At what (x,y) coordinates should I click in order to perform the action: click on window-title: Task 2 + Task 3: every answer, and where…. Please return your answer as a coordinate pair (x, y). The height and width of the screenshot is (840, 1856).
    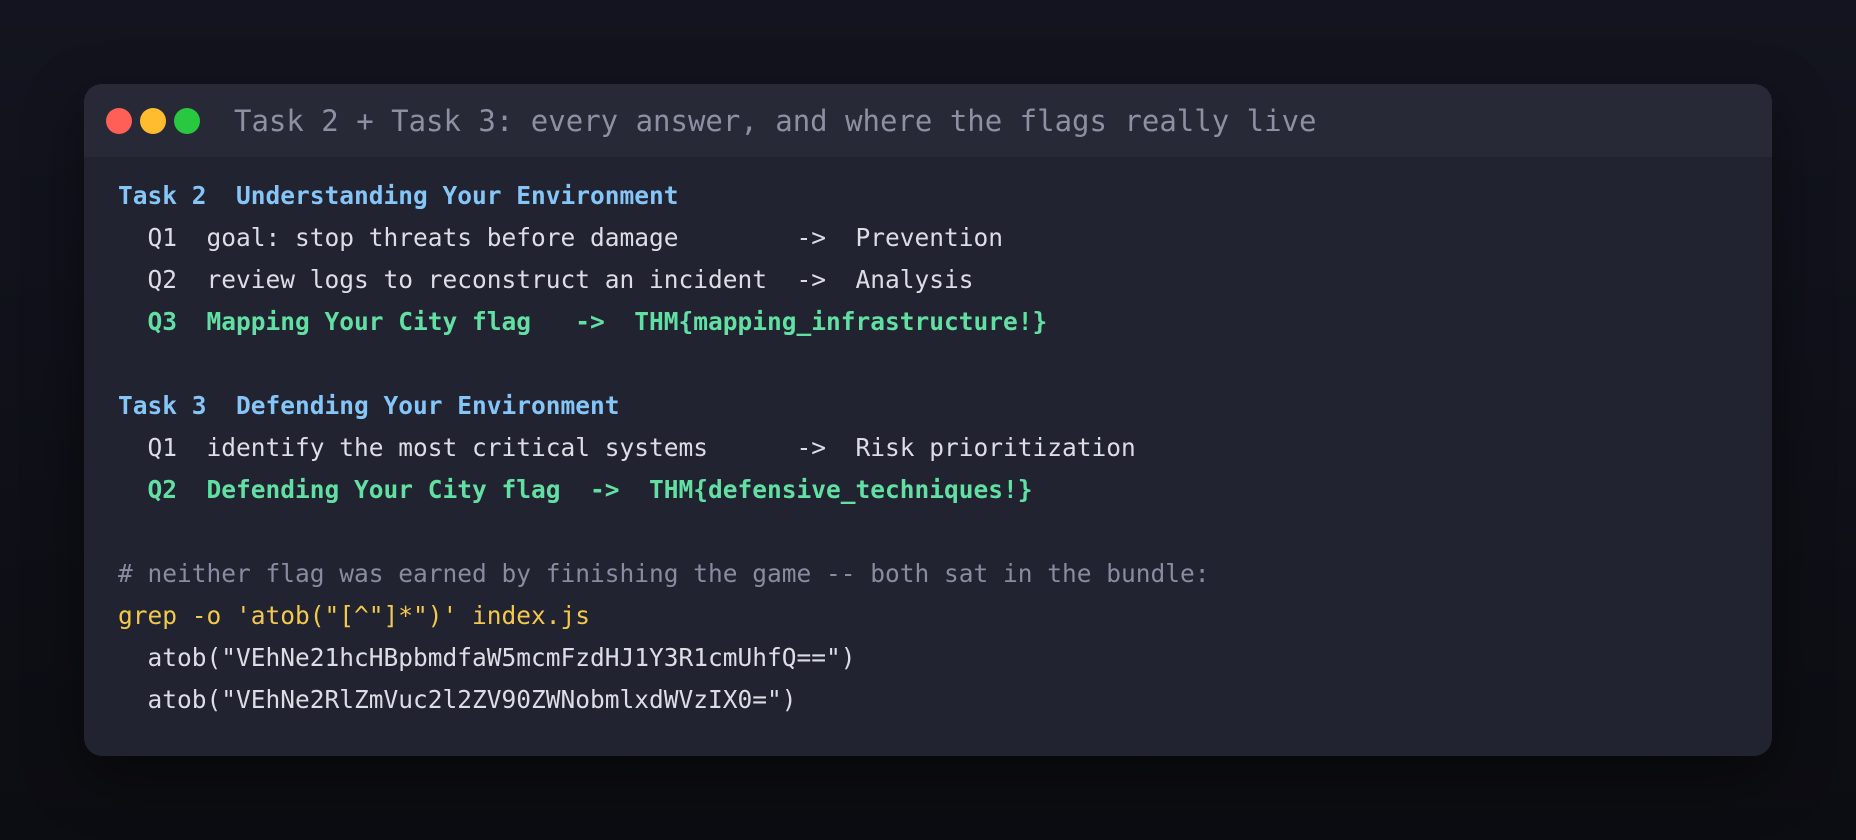
    Looking at the image, I should click on (775, 120).